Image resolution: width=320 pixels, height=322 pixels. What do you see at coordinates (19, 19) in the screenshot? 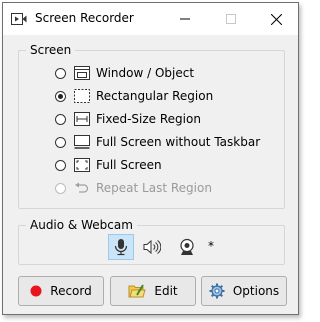
I see `app-icon` at bounding box center [19, 19].